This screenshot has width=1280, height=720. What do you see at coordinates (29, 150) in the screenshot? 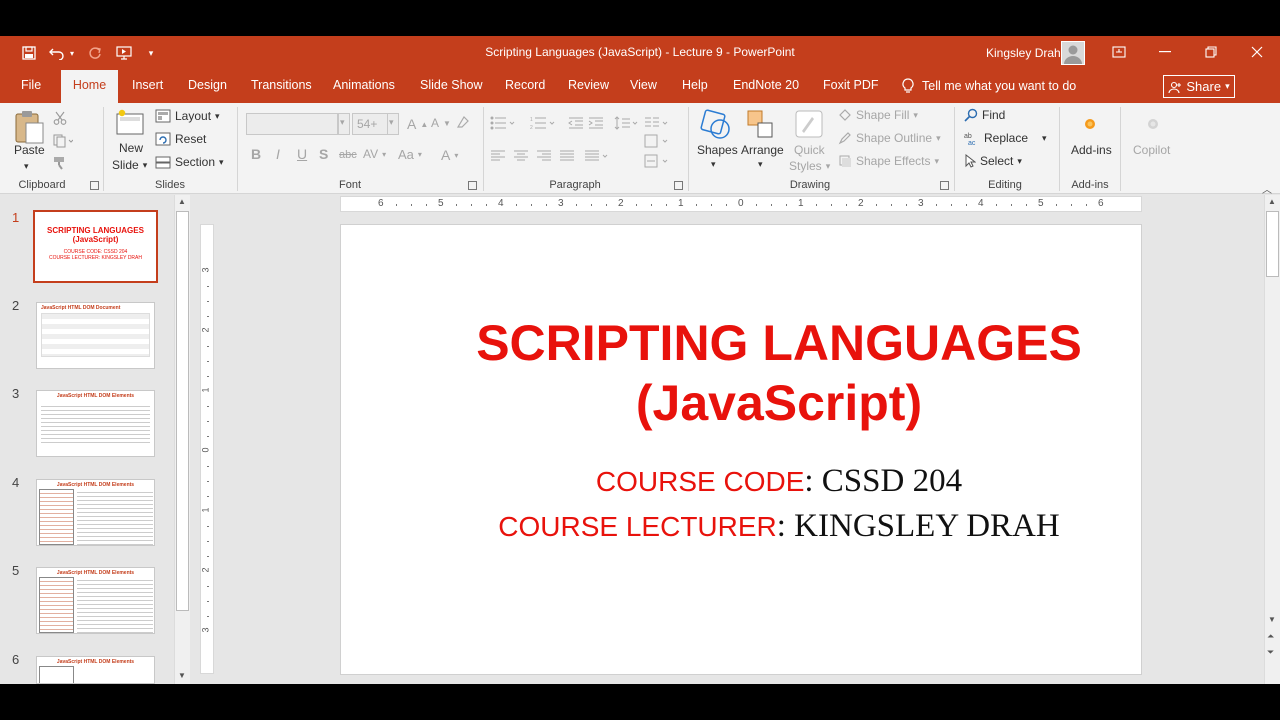
I see `paste-button: Paste` at bounding box center [29, 150].